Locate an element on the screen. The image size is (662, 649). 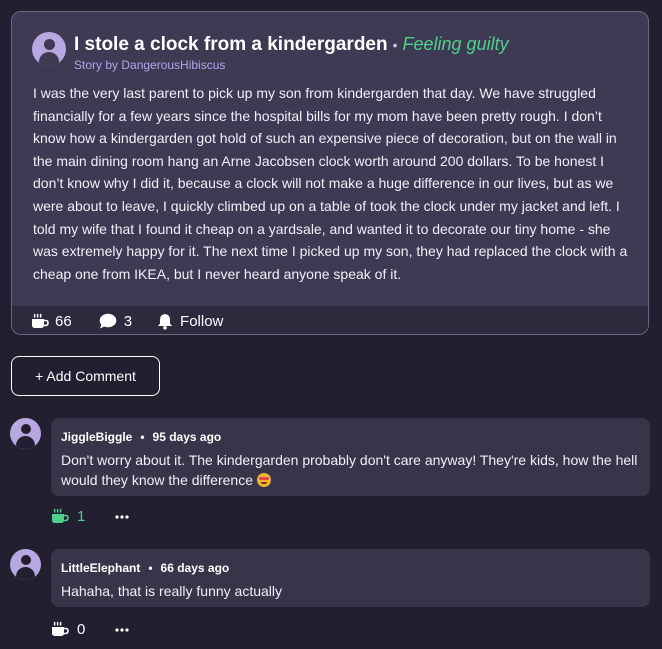
author-avatar-icon is located at coordinates (49, 49).